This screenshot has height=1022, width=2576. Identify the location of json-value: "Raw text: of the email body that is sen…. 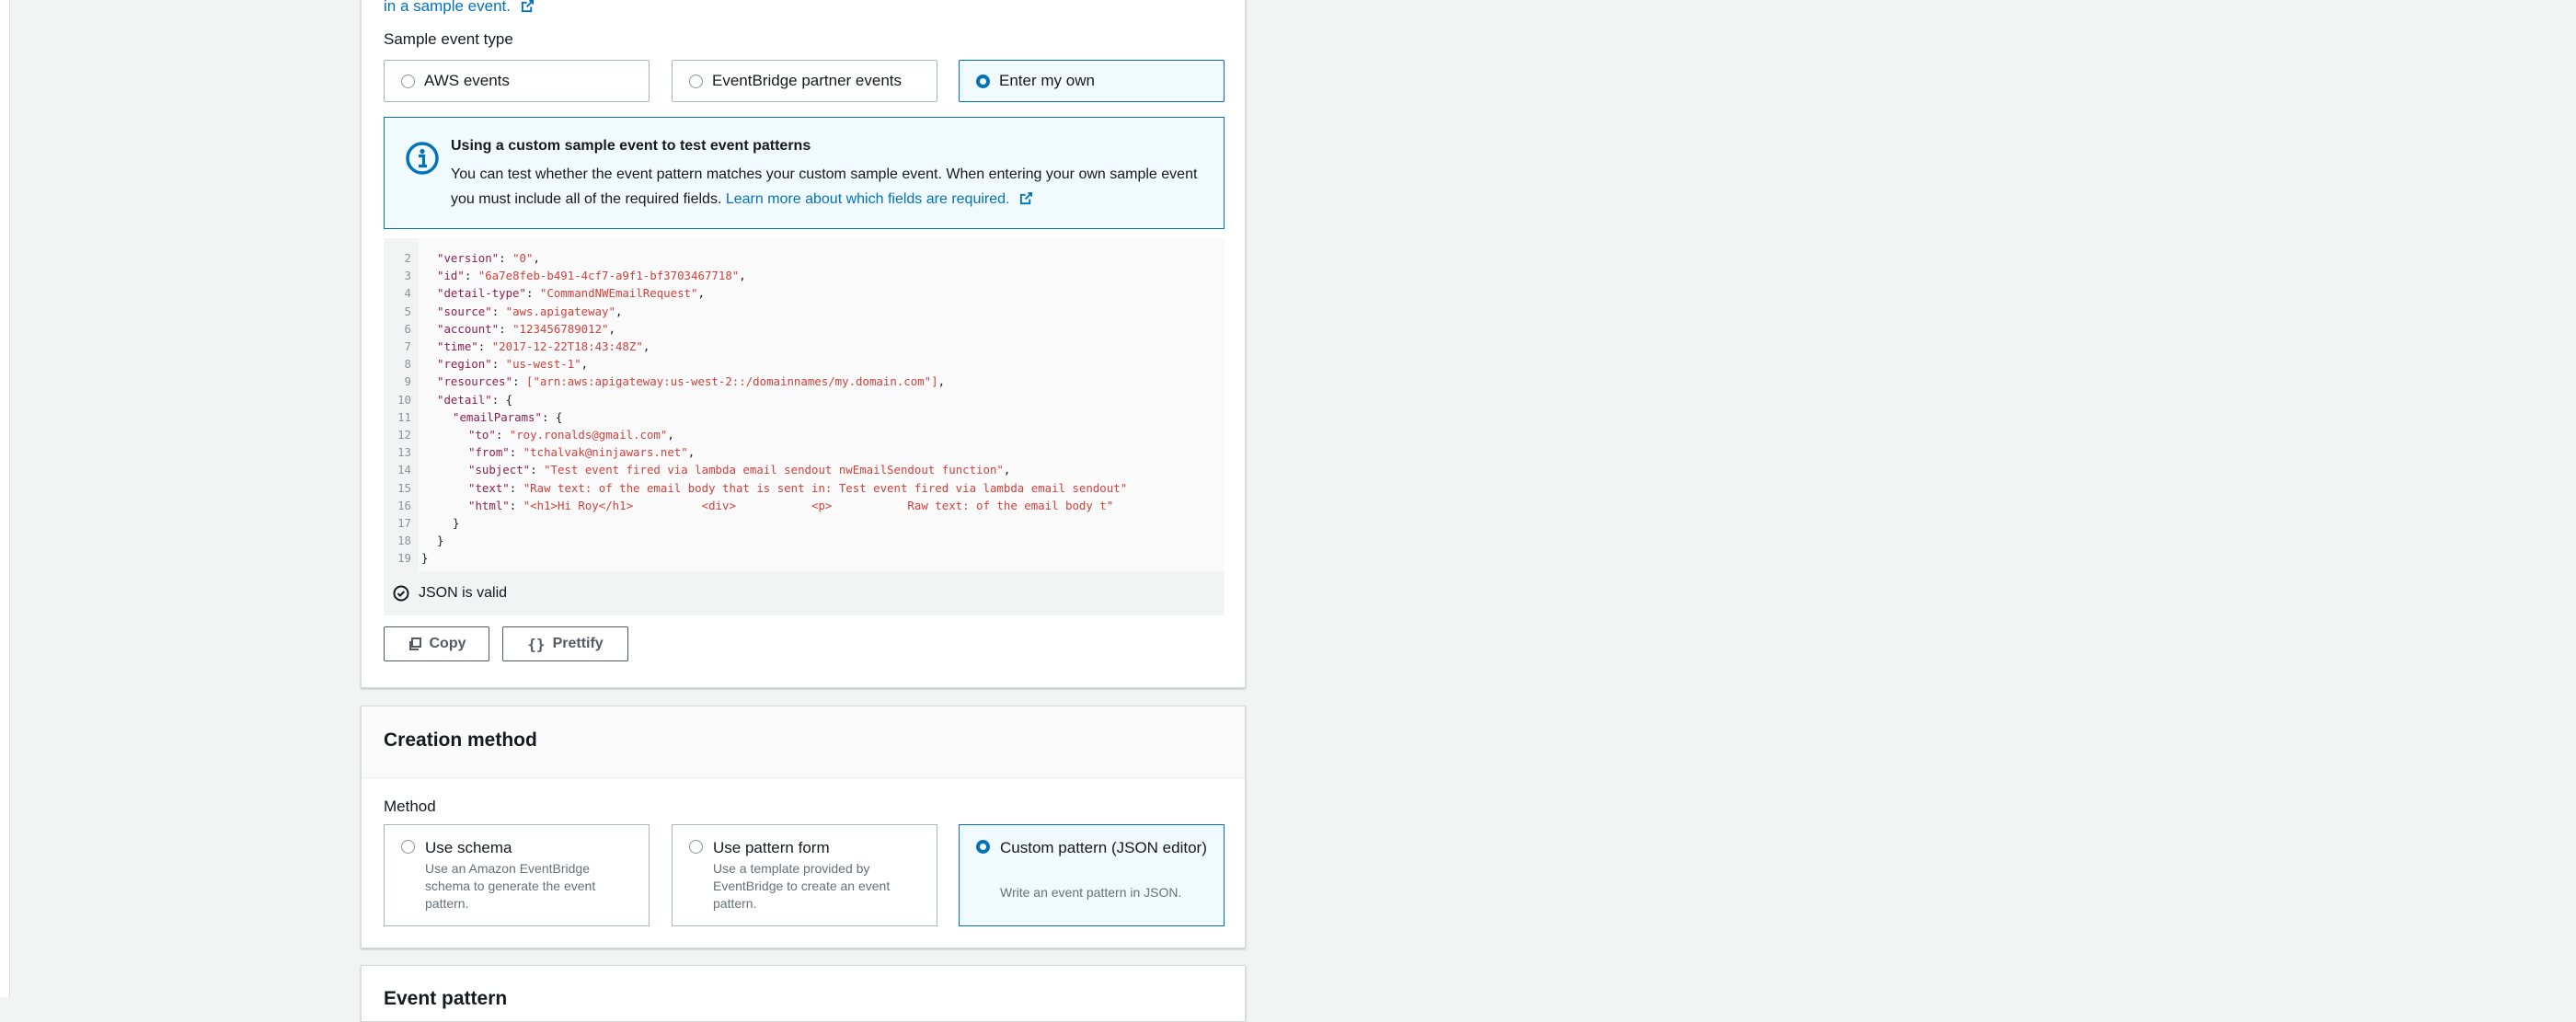
(825, 487).